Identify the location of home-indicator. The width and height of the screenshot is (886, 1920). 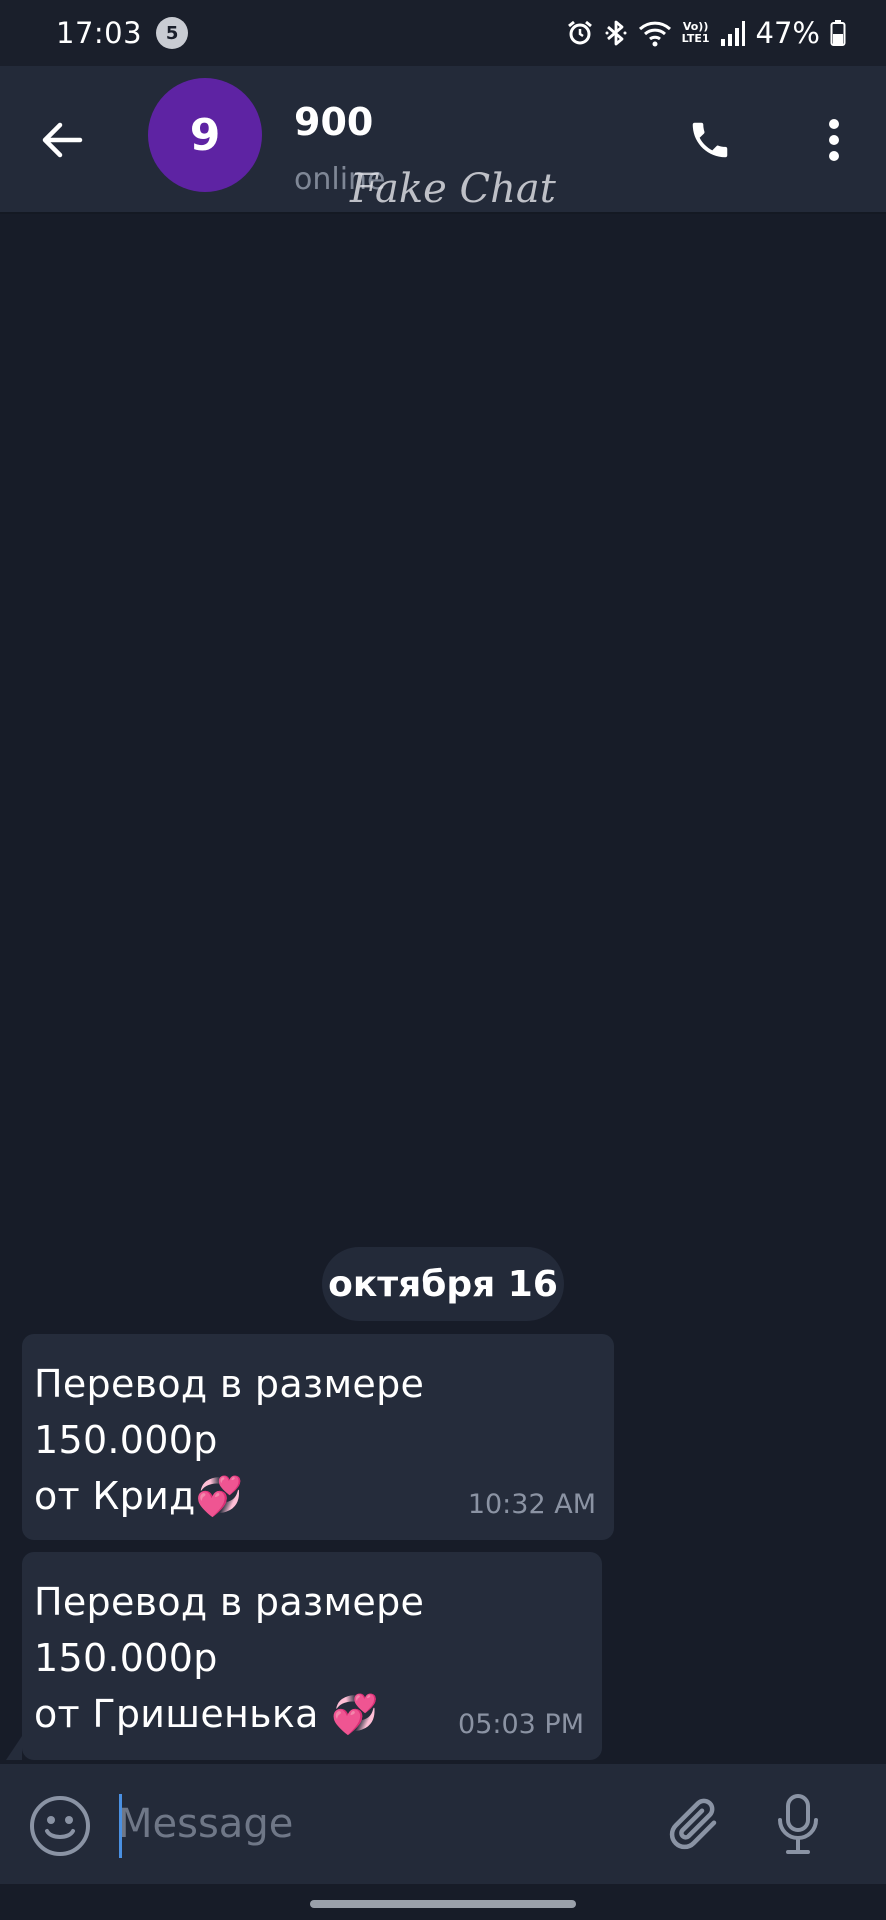
(443, 1904).